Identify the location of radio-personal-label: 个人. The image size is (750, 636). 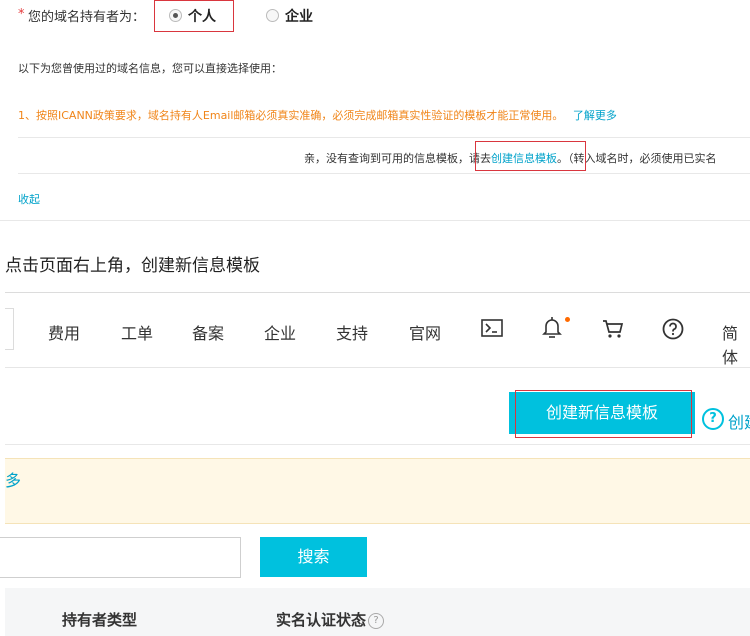
(202, 16).